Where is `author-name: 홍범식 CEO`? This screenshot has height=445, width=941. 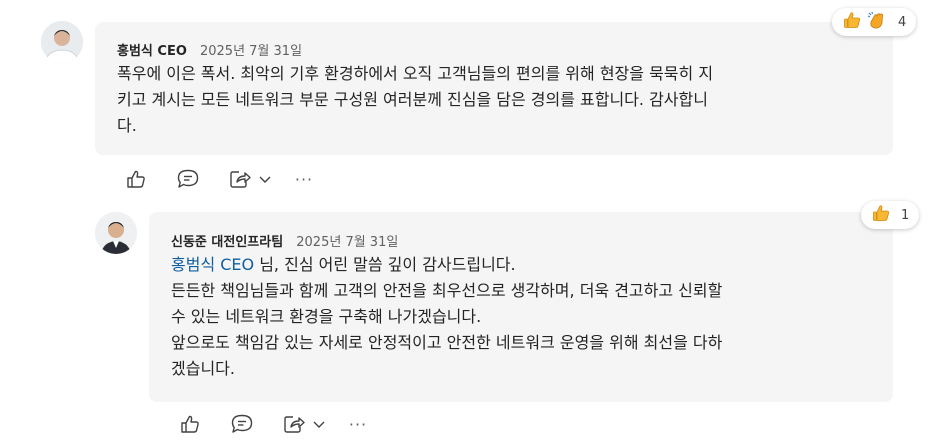
author-name: 홍범식 CEO is located at coordinates (152, 51).